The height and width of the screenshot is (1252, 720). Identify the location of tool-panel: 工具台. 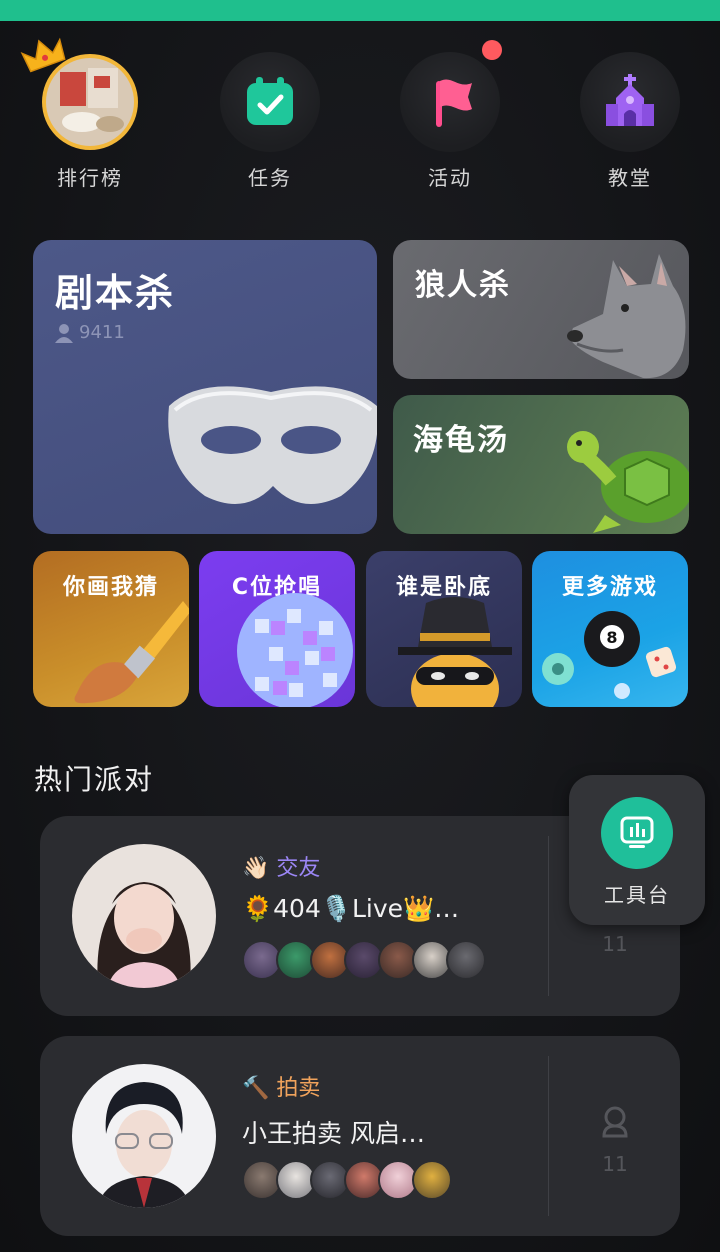
(637, 850).